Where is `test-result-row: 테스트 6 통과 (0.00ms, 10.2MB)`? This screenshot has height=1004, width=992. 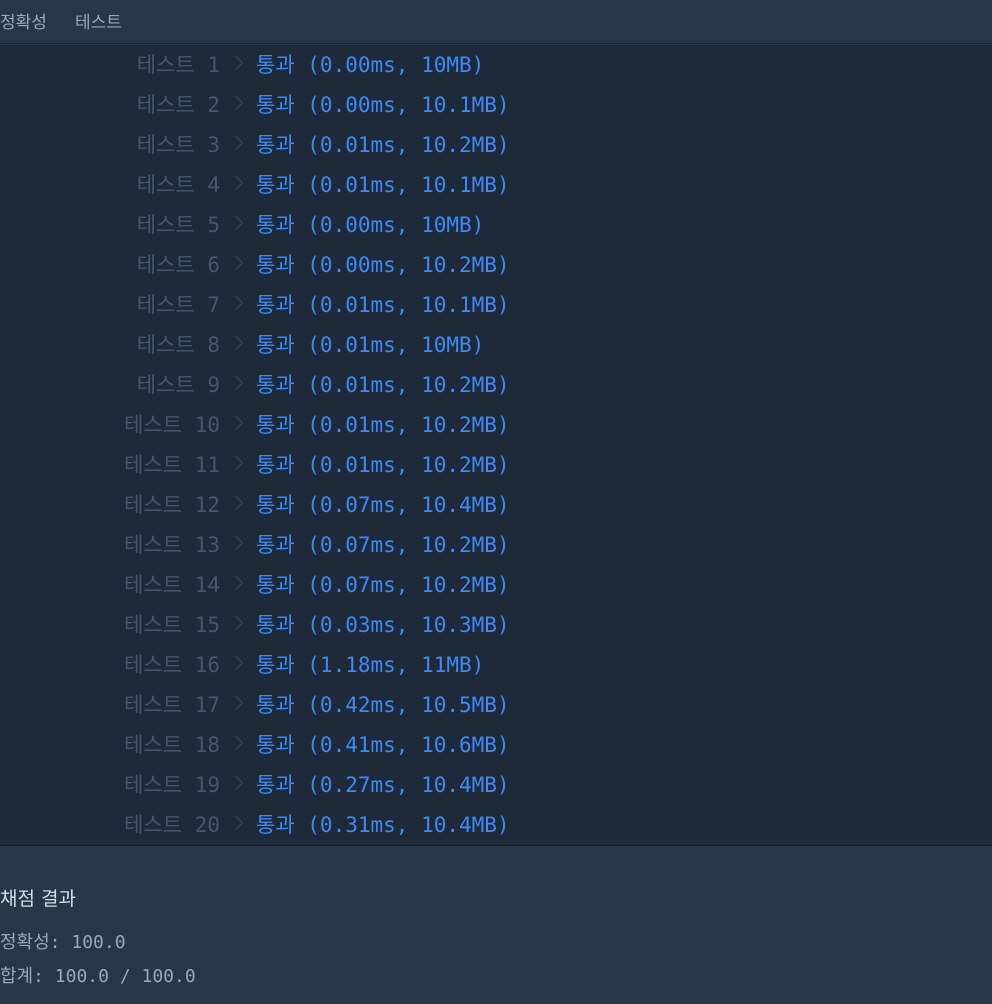 test-result-row: 테스트 6 통과 (0.00ms, 10.2MB) is located at coordinates (496, 265).